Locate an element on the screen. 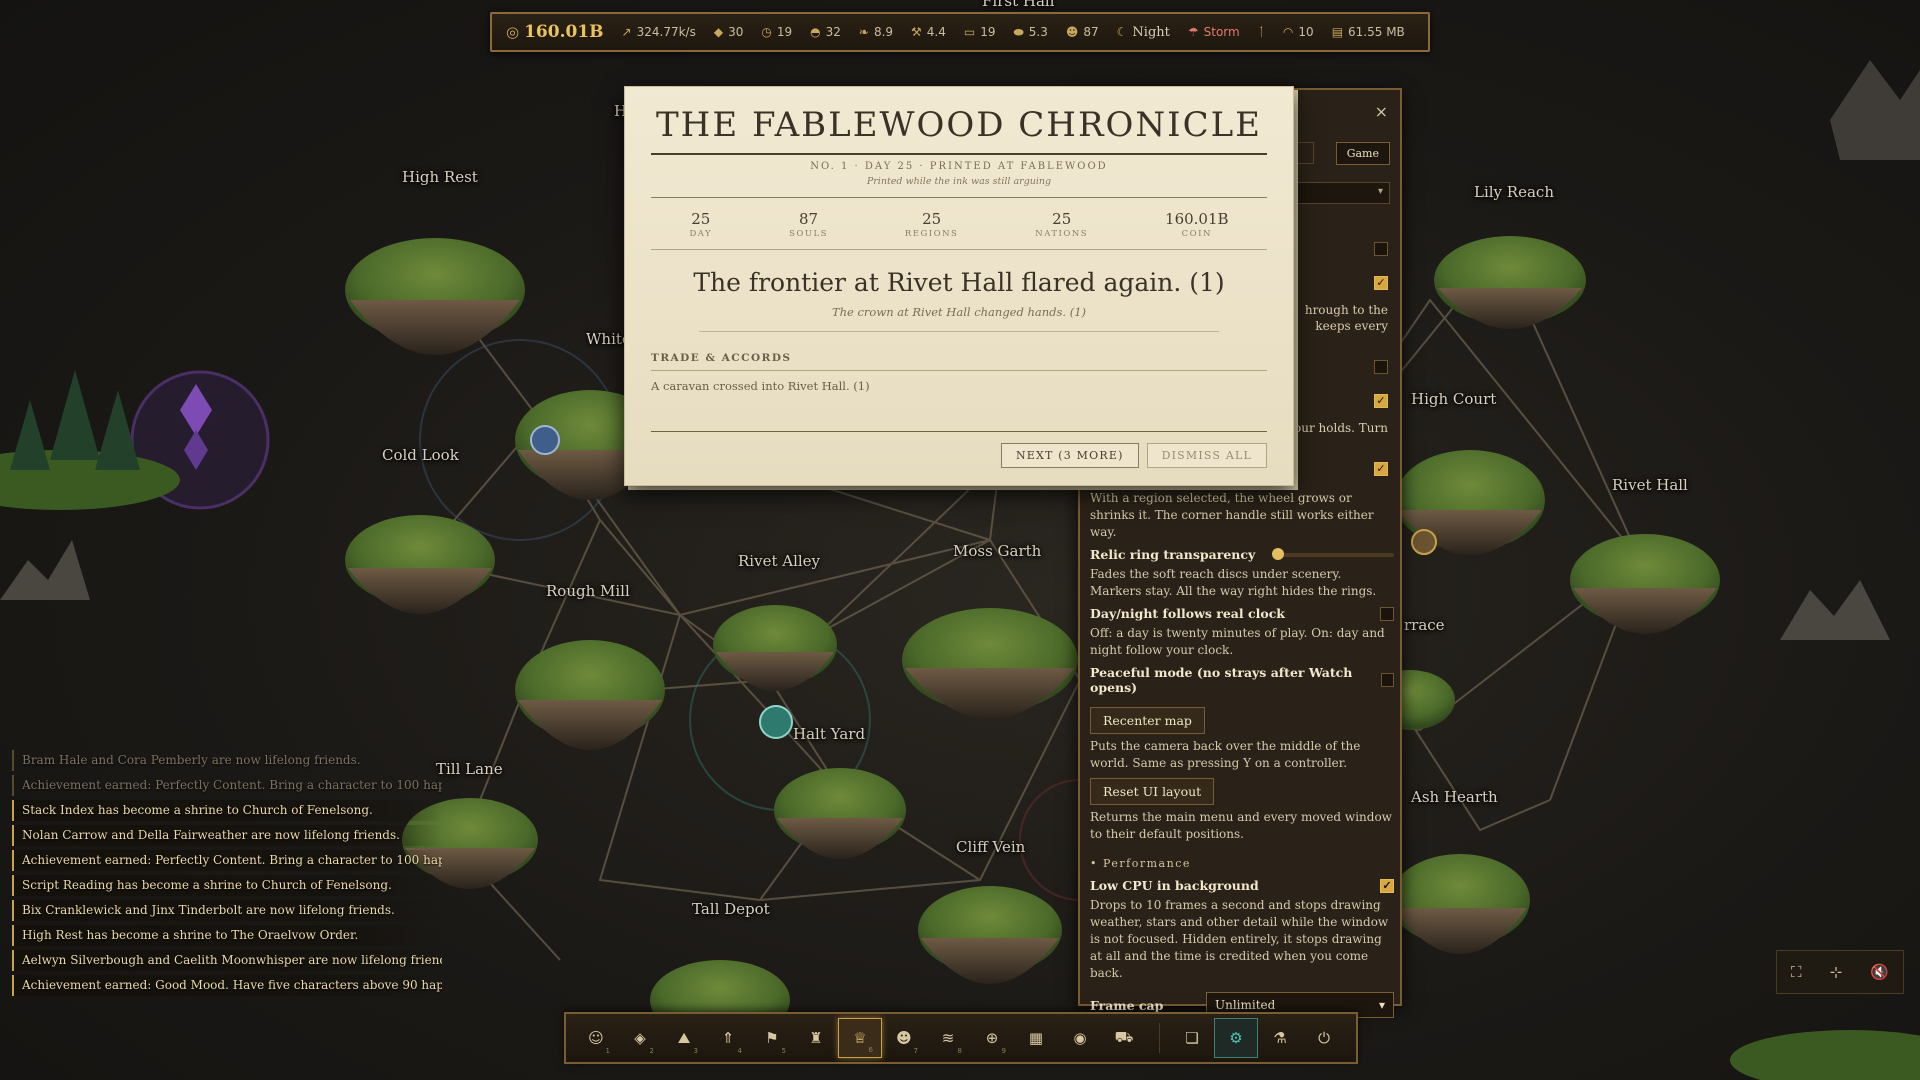 Image resolution: width=1920 pixels, height=1080 pixels. toolbar-flag-button: ⚑ 5 is located at coordinates (772, 1038).